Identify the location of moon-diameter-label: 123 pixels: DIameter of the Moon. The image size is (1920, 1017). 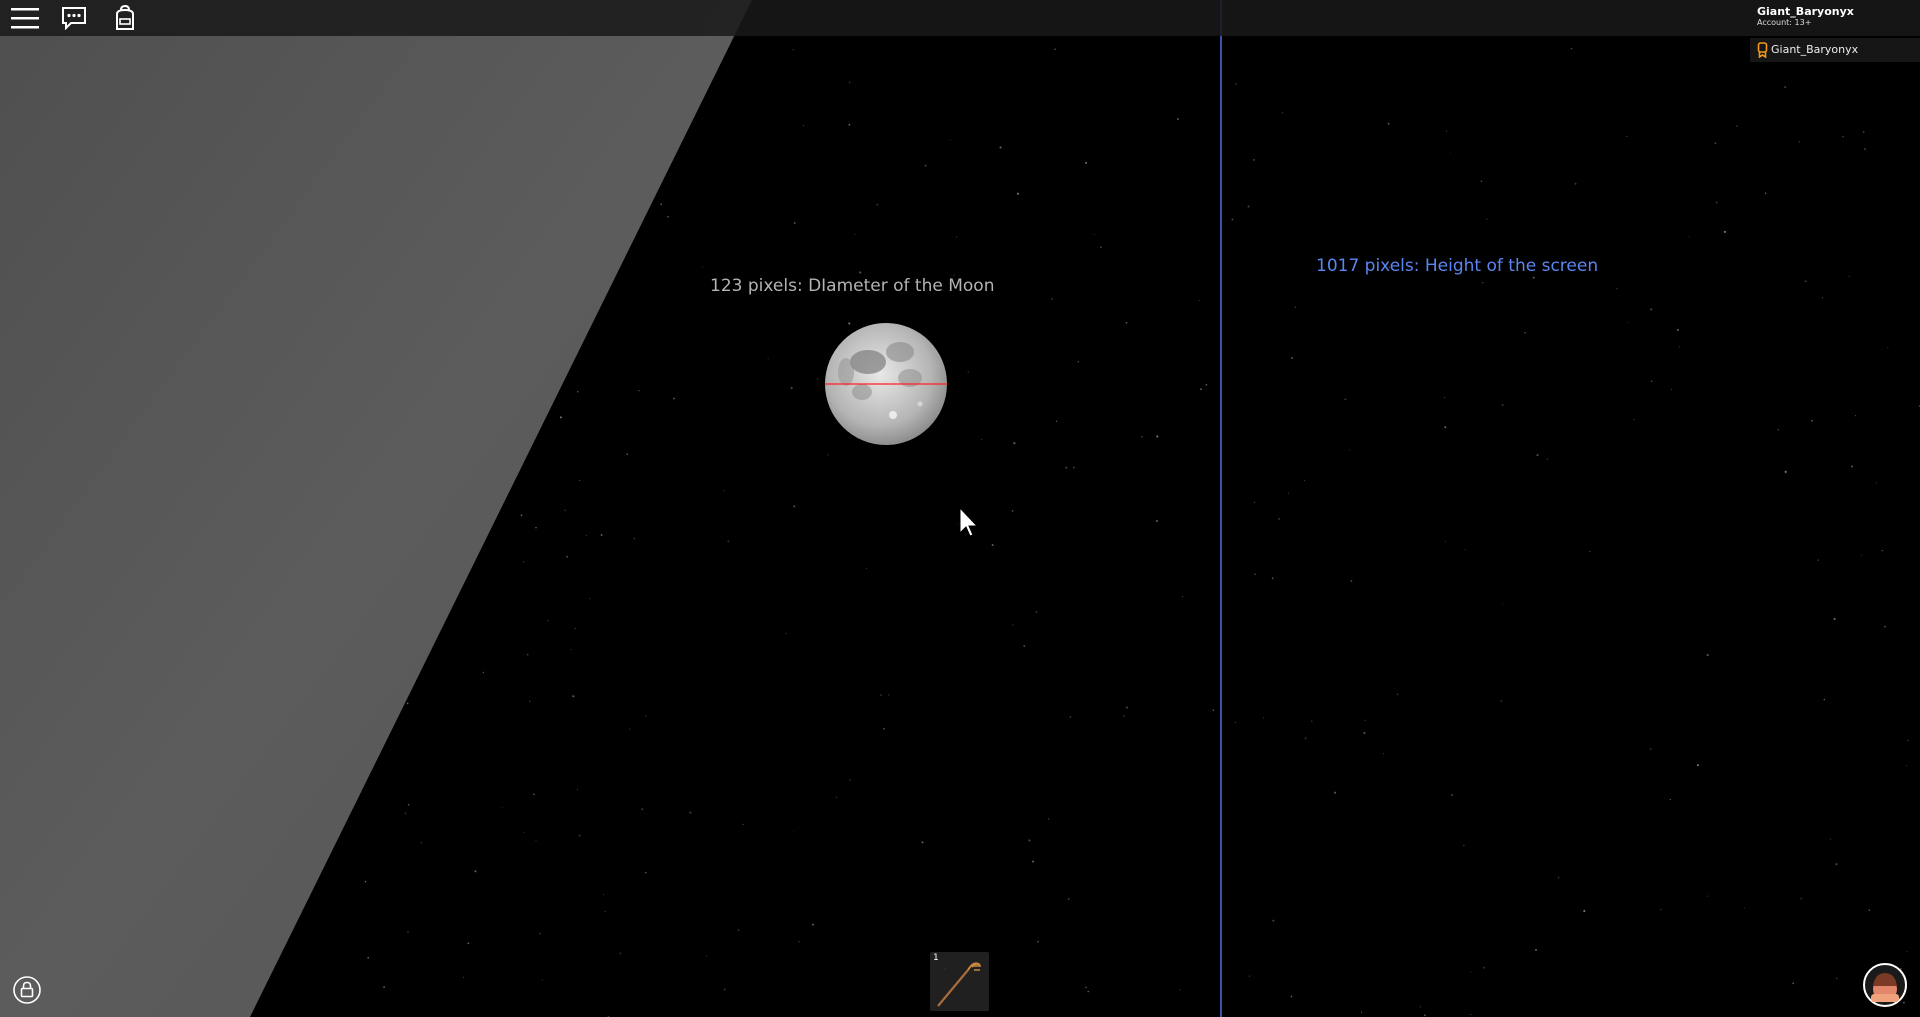
(852, 286).